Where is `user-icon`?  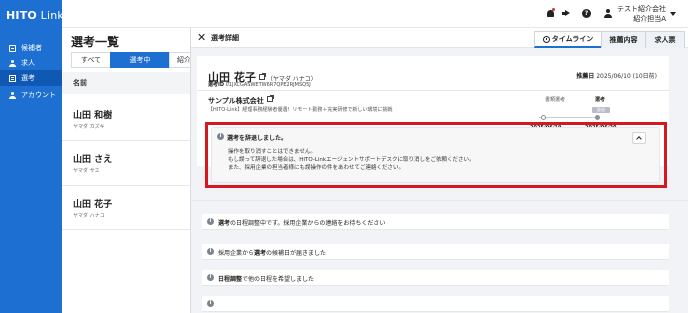
user-icon is located at coordinates (608, 13).